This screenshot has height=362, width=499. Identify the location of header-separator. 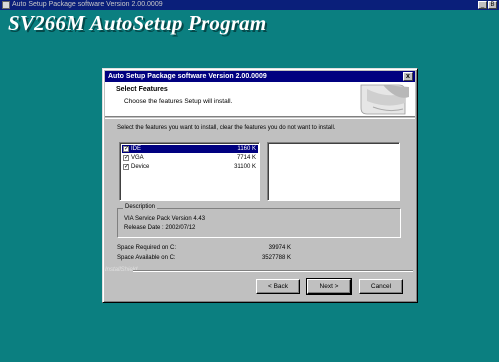
(260, 118).